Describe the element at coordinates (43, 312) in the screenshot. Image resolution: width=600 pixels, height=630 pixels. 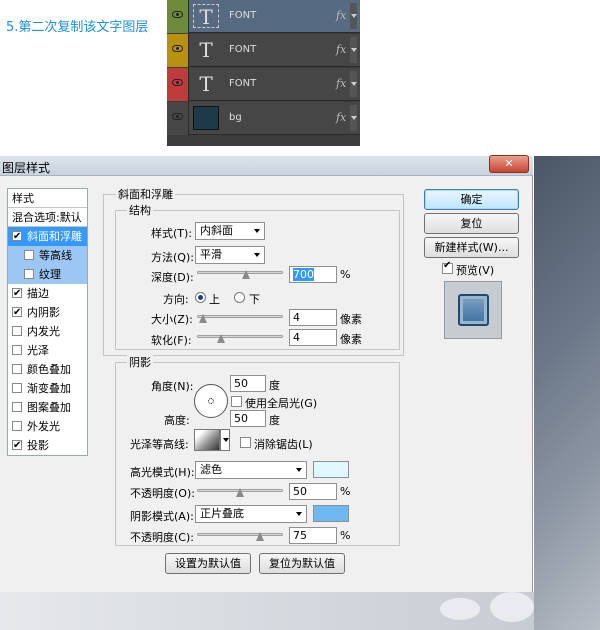
I see `style-item-label: 内阴影` at that location.